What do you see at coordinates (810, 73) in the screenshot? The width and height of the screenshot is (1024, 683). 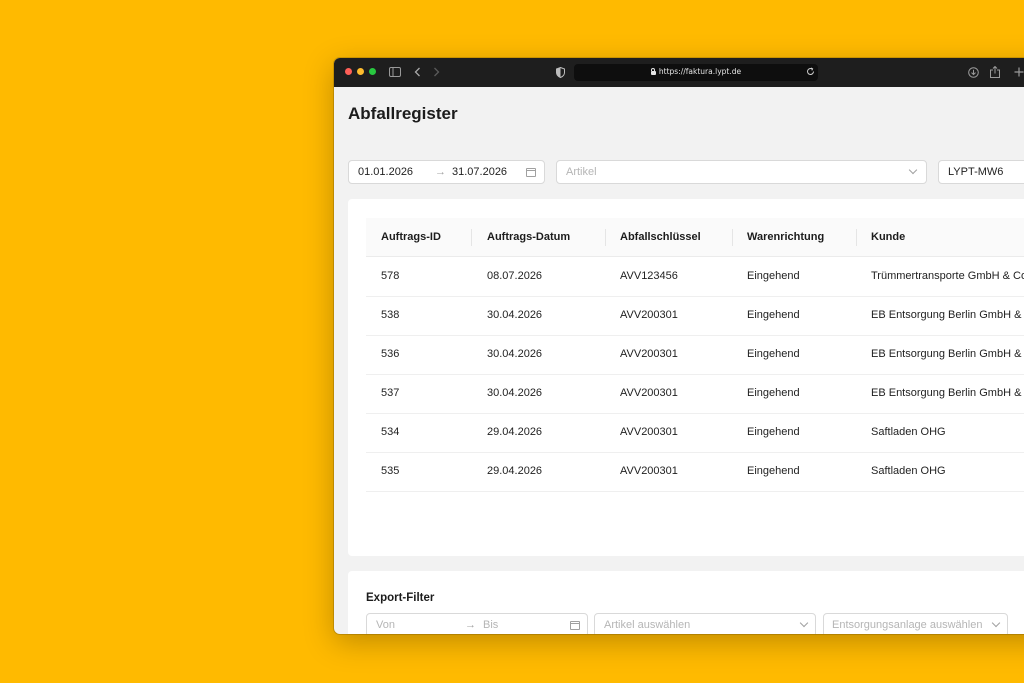 I see `reload-icon` at bounding box center [810, 73].